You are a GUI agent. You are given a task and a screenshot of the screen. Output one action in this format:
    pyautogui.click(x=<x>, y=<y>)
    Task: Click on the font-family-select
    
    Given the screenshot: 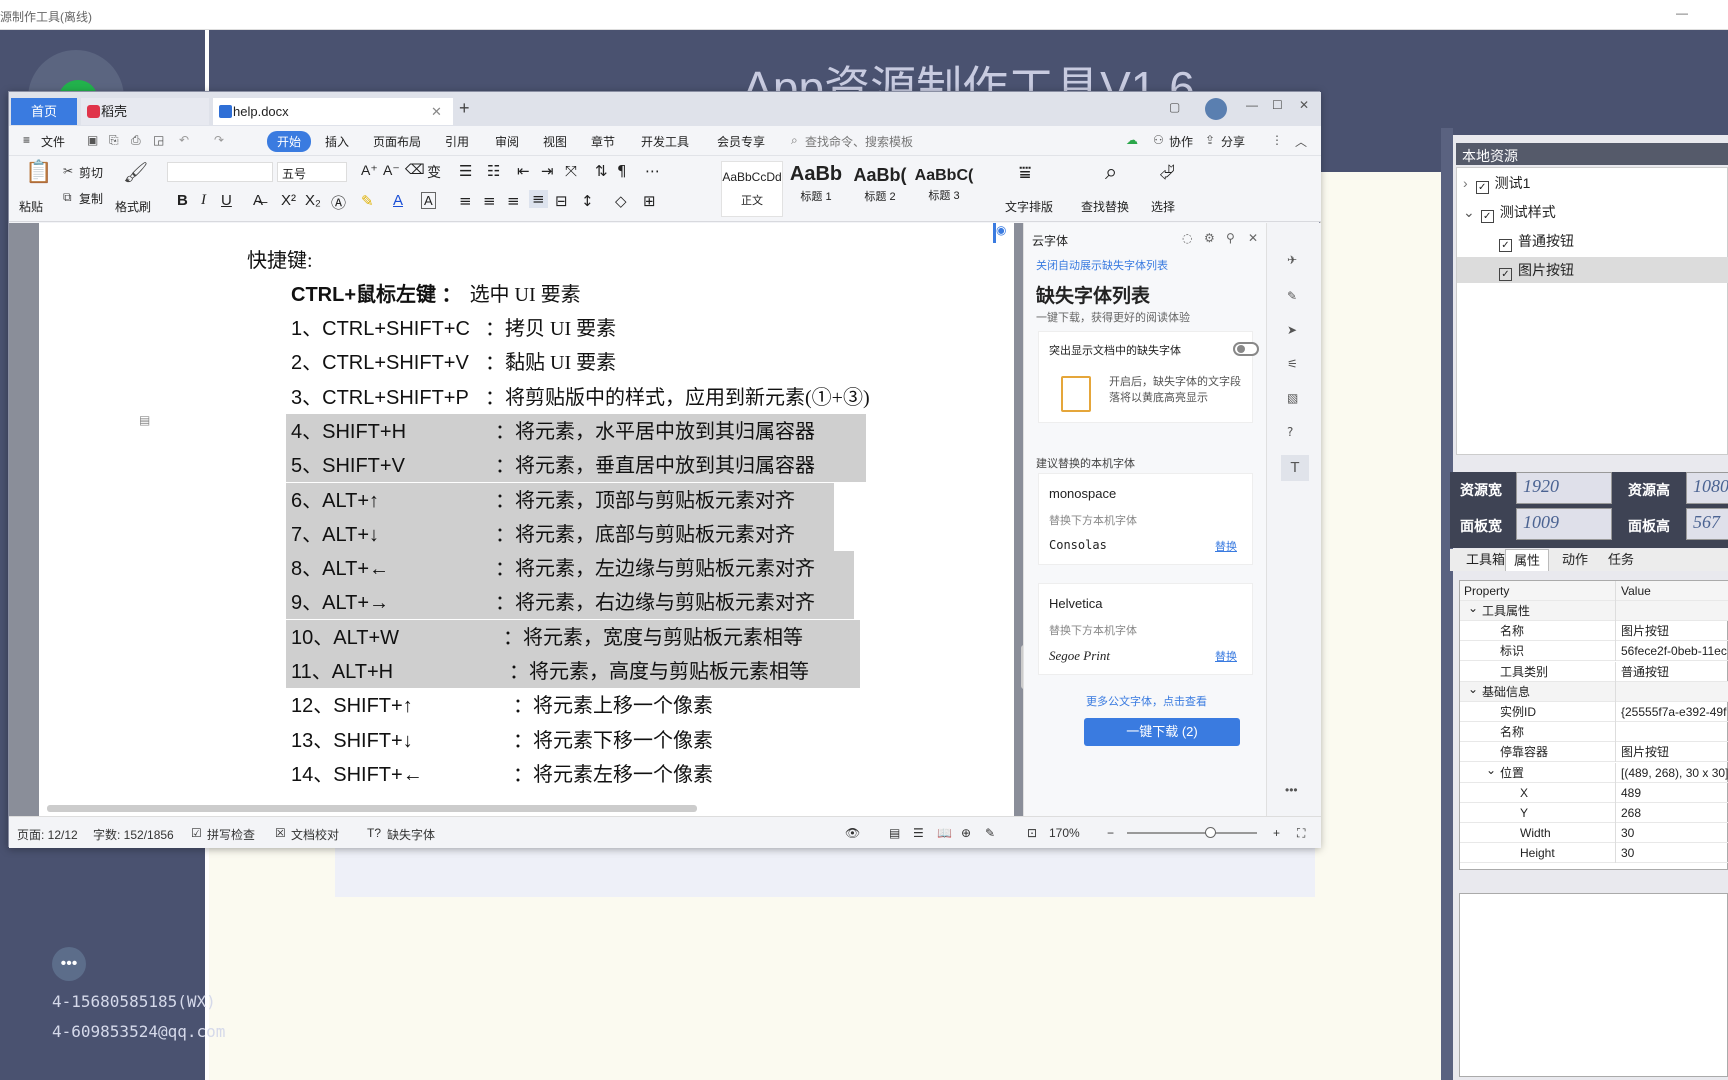 What is the action you would take?
    pyautogui.click(x=220, y=172)
    